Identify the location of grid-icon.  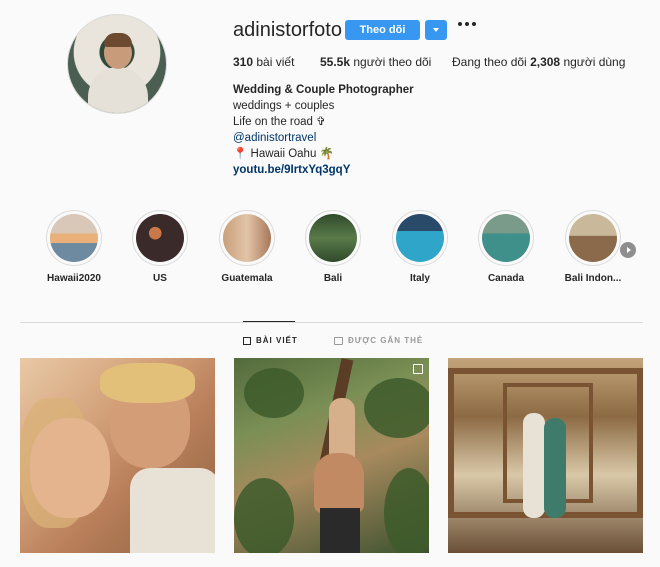
(247, 340).